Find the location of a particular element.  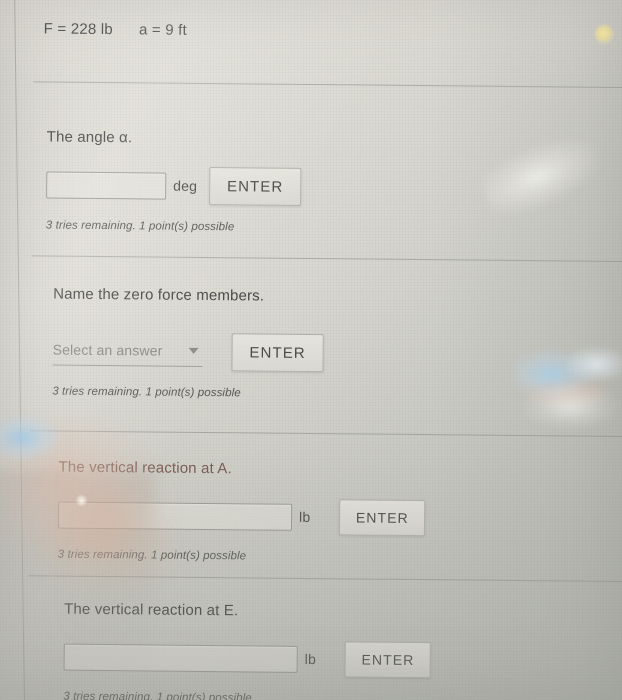

tries-remaining-vertical-reaction-a: 3 tries remaining. 1 point(s) possible is located at coordinates (152, 555).